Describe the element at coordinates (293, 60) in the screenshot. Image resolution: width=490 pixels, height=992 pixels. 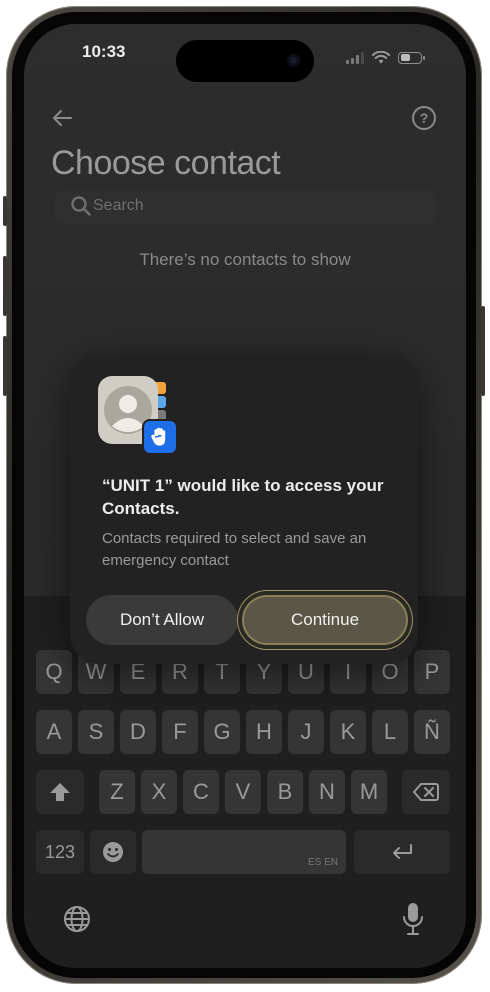
I see `camera-icon` at that location.